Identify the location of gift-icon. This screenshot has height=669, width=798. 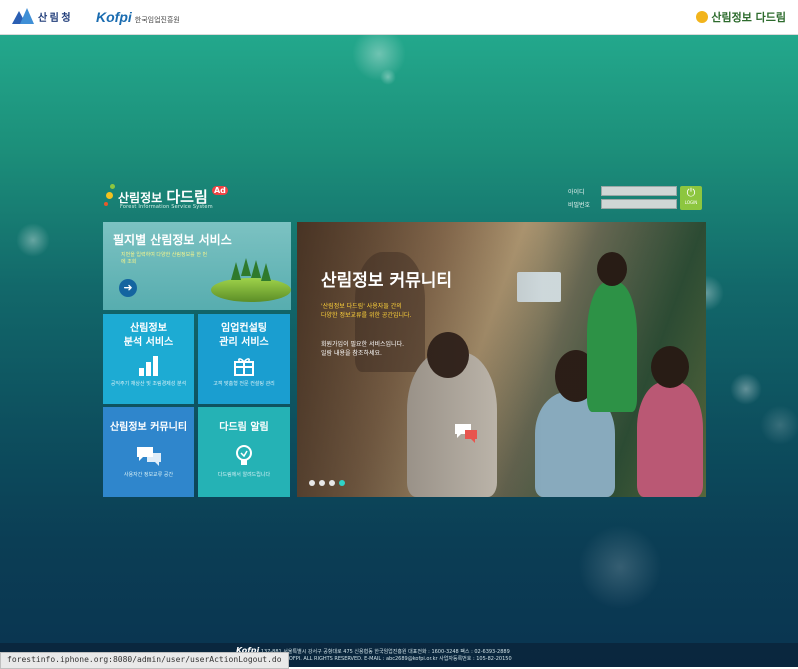
(244, 367).